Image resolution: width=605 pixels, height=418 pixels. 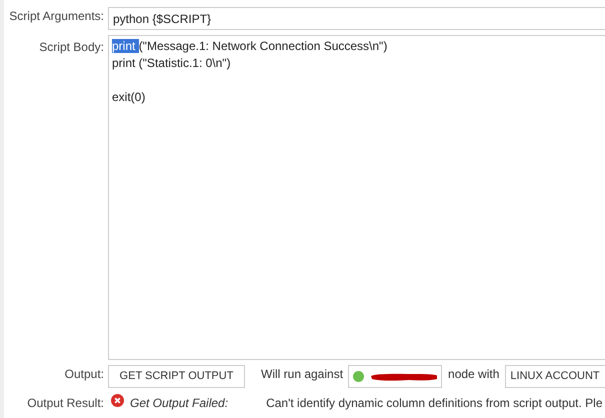 I want to click on account-selector: LINUX ACCOUNT, so click(x=555, y=376).